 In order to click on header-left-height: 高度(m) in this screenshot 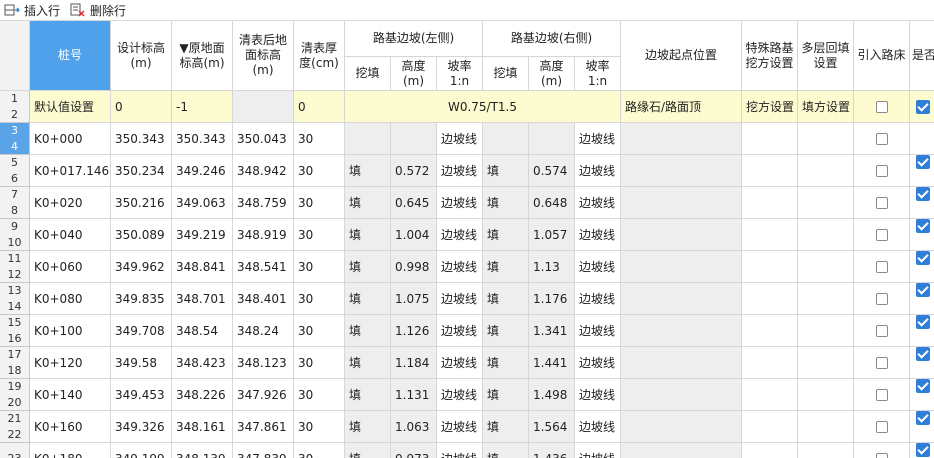, I will do `click(414, 74)`.